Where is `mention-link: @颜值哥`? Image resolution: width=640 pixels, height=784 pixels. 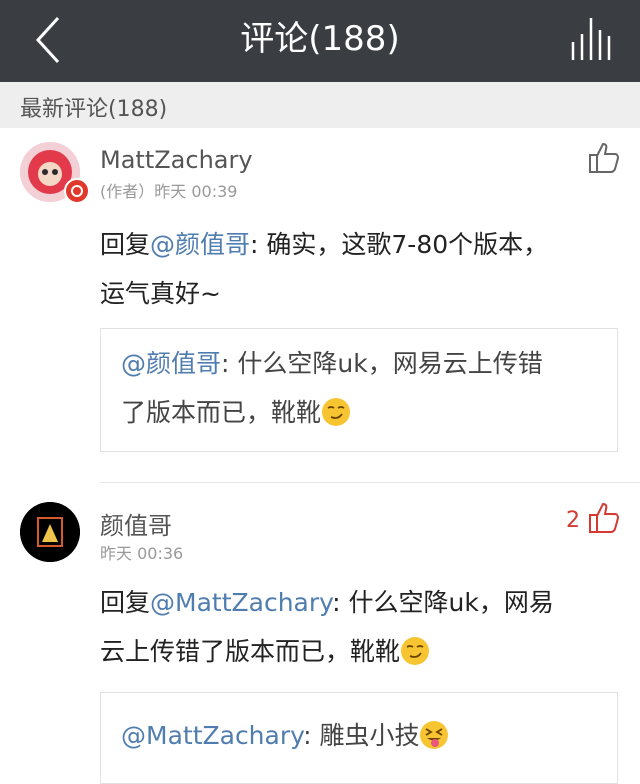
mention-link: @颜值哥 is located at coordinates (200, 244).